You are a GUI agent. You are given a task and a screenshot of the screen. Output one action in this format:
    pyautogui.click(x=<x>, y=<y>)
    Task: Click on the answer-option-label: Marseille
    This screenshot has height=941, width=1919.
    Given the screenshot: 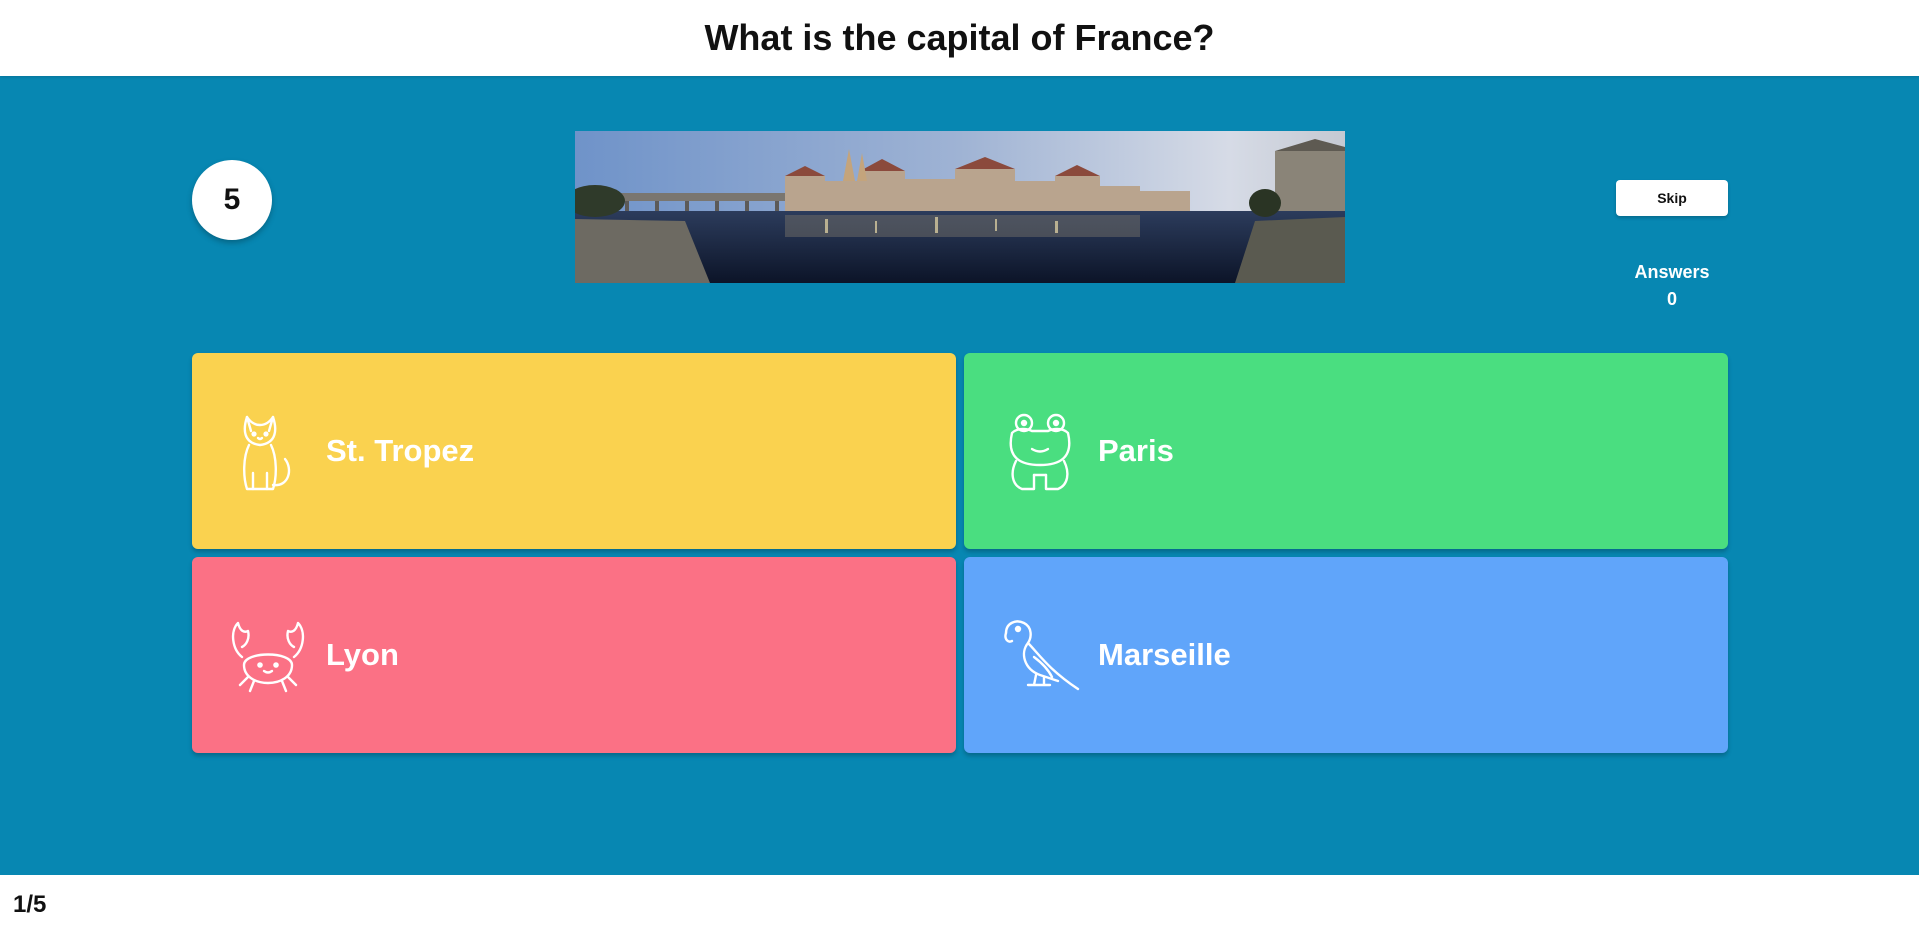 What is the action you would take?
    pyautogui.click(x=1164, y=654)
    